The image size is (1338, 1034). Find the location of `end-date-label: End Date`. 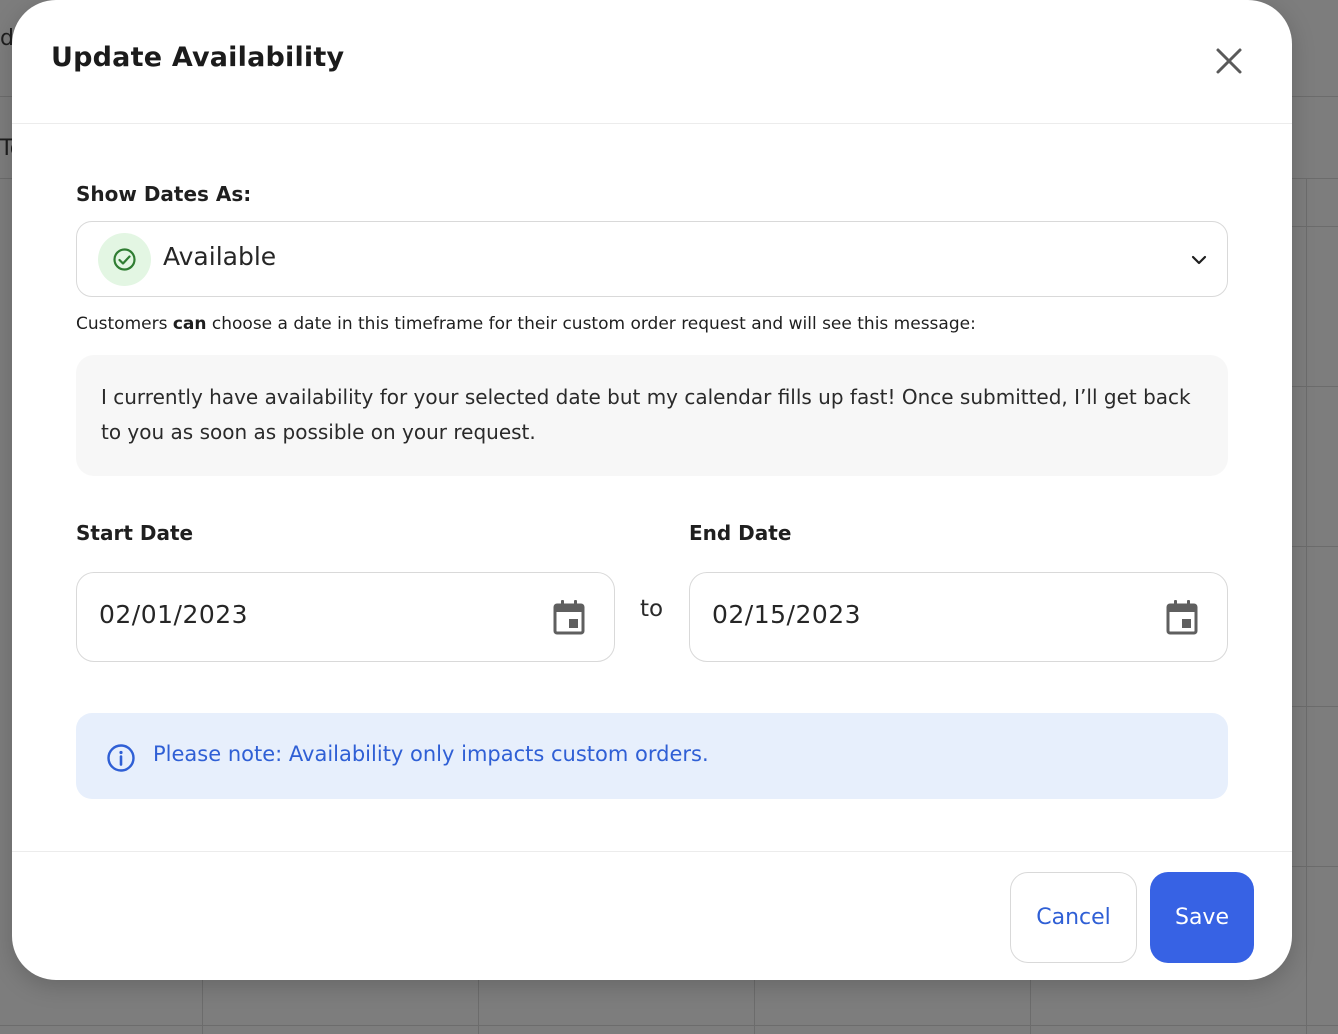

end-date-label: End Date is located at coordinates (740, 533).